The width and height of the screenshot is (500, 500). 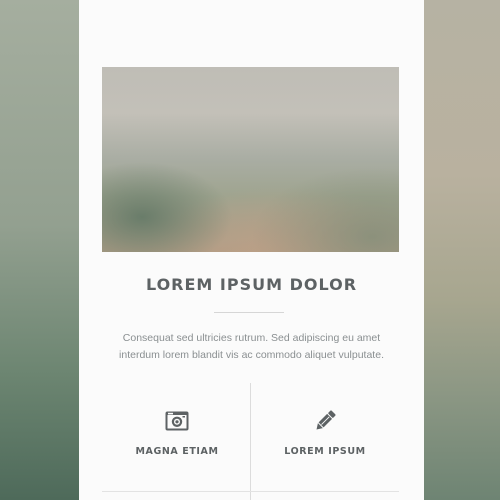 What do you see at coordinates (249, 312) in the screenshot?
I see `title-divider` at bounding box center [249, 312].